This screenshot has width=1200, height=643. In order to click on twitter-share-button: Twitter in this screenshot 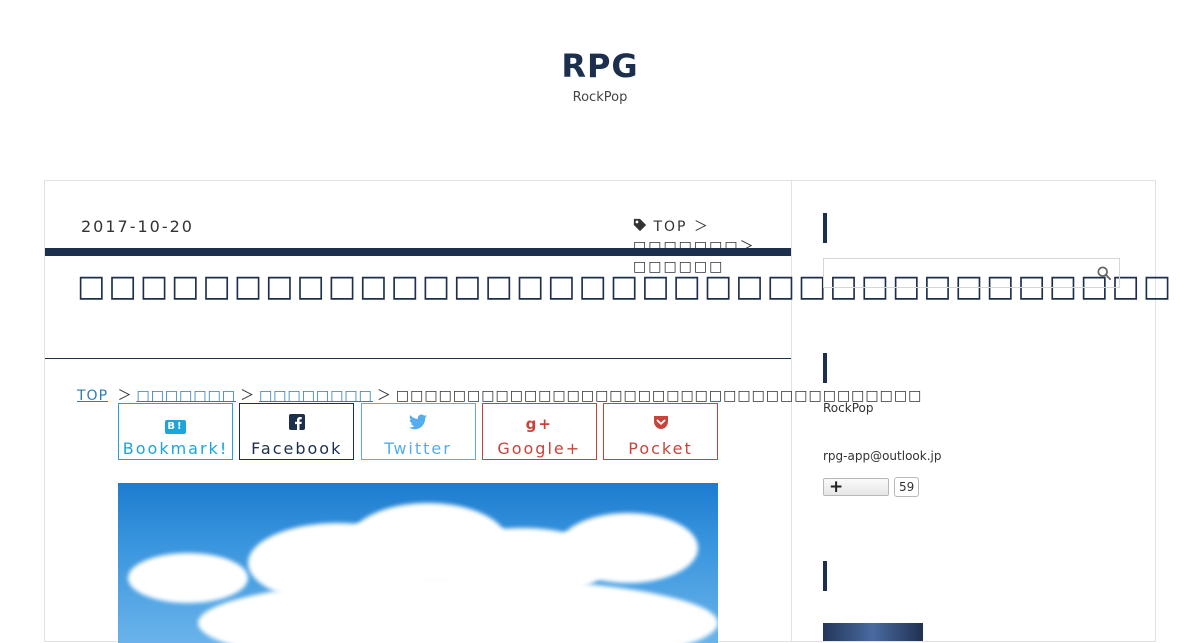, I will do `click(418, 431)`.